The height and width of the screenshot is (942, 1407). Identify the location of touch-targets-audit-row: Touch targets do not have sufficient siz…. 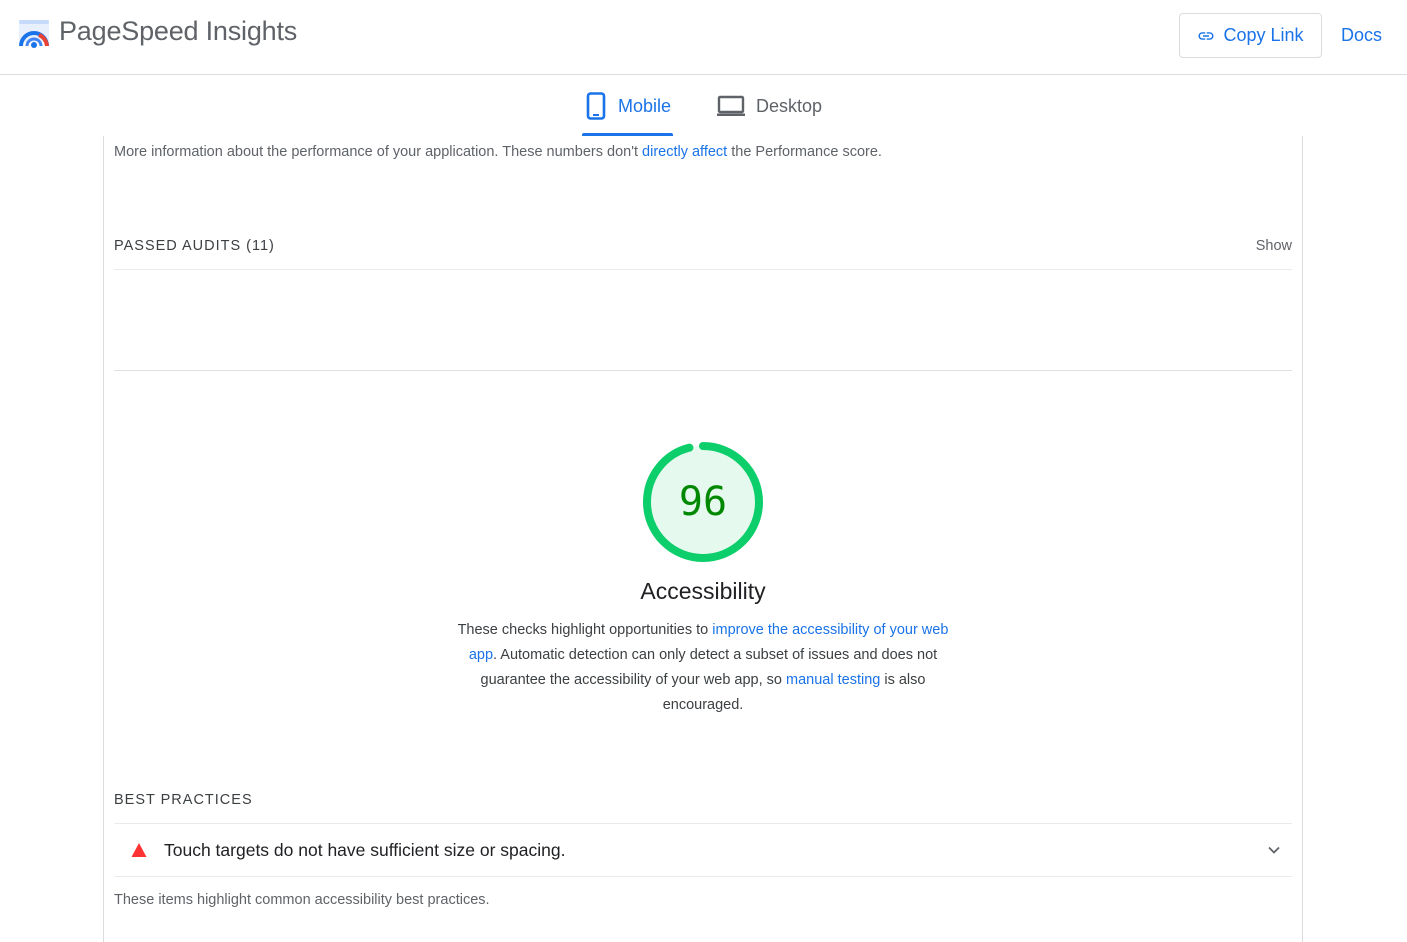
(703, 850).